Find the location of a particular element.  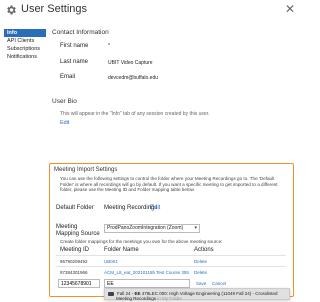

column-header-folder-name: Folder Name is located at coordinates (121, 250).